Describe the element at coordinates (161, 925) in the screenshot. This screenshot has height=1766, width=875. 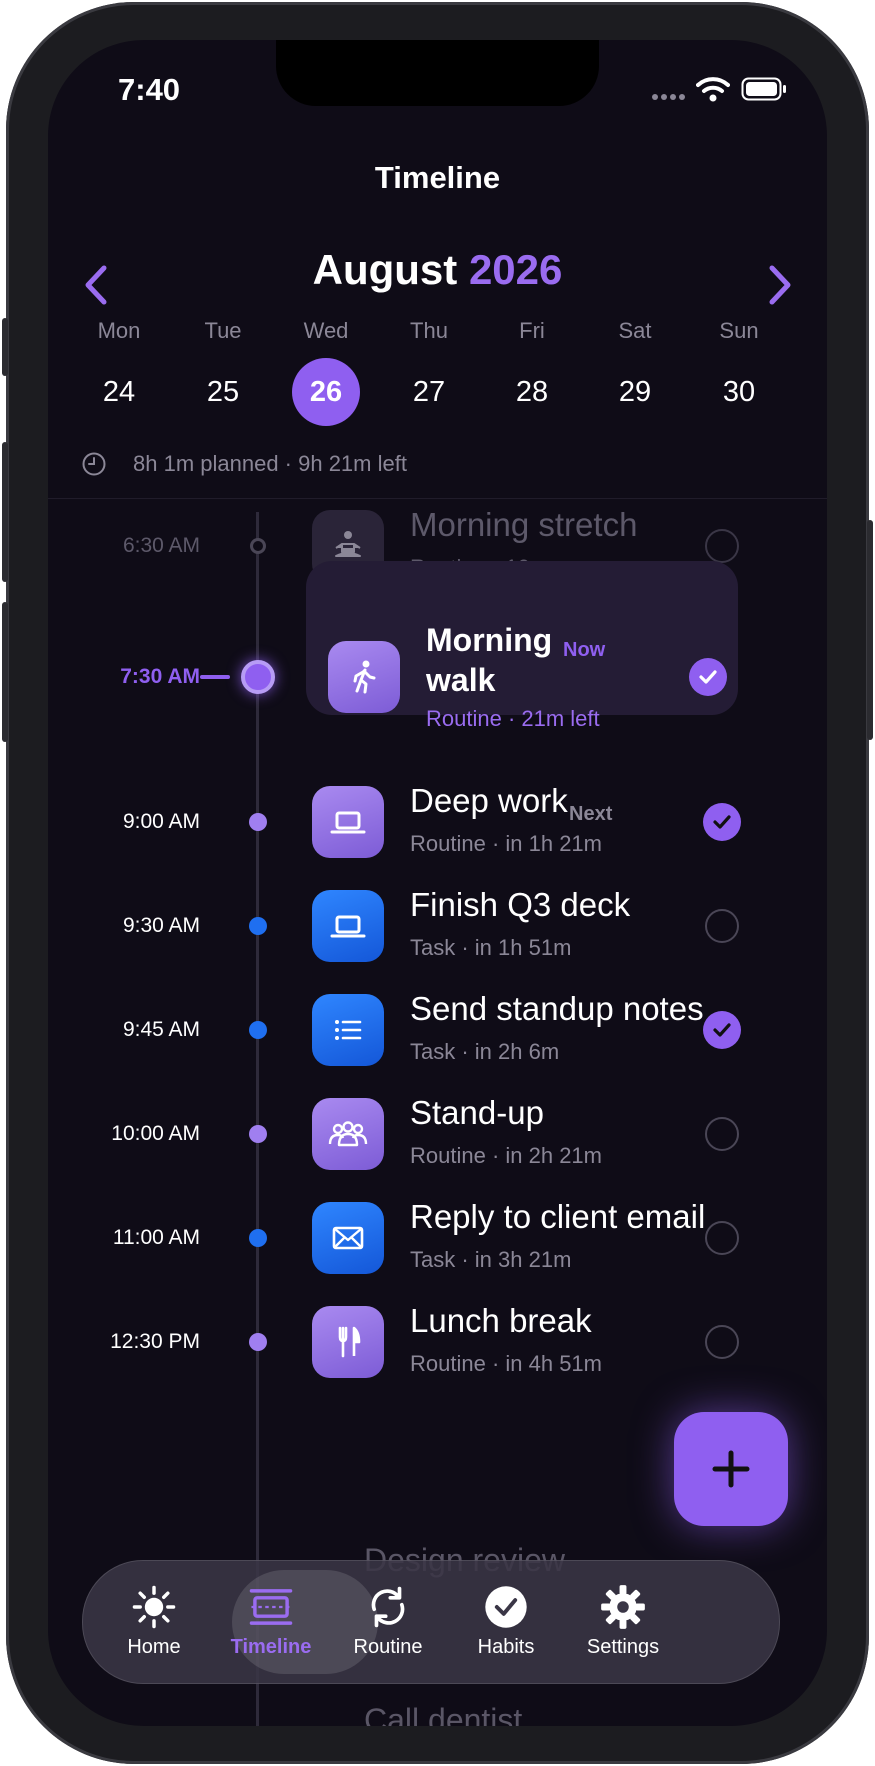
I see `time-label: 9:30 AM` at that location.